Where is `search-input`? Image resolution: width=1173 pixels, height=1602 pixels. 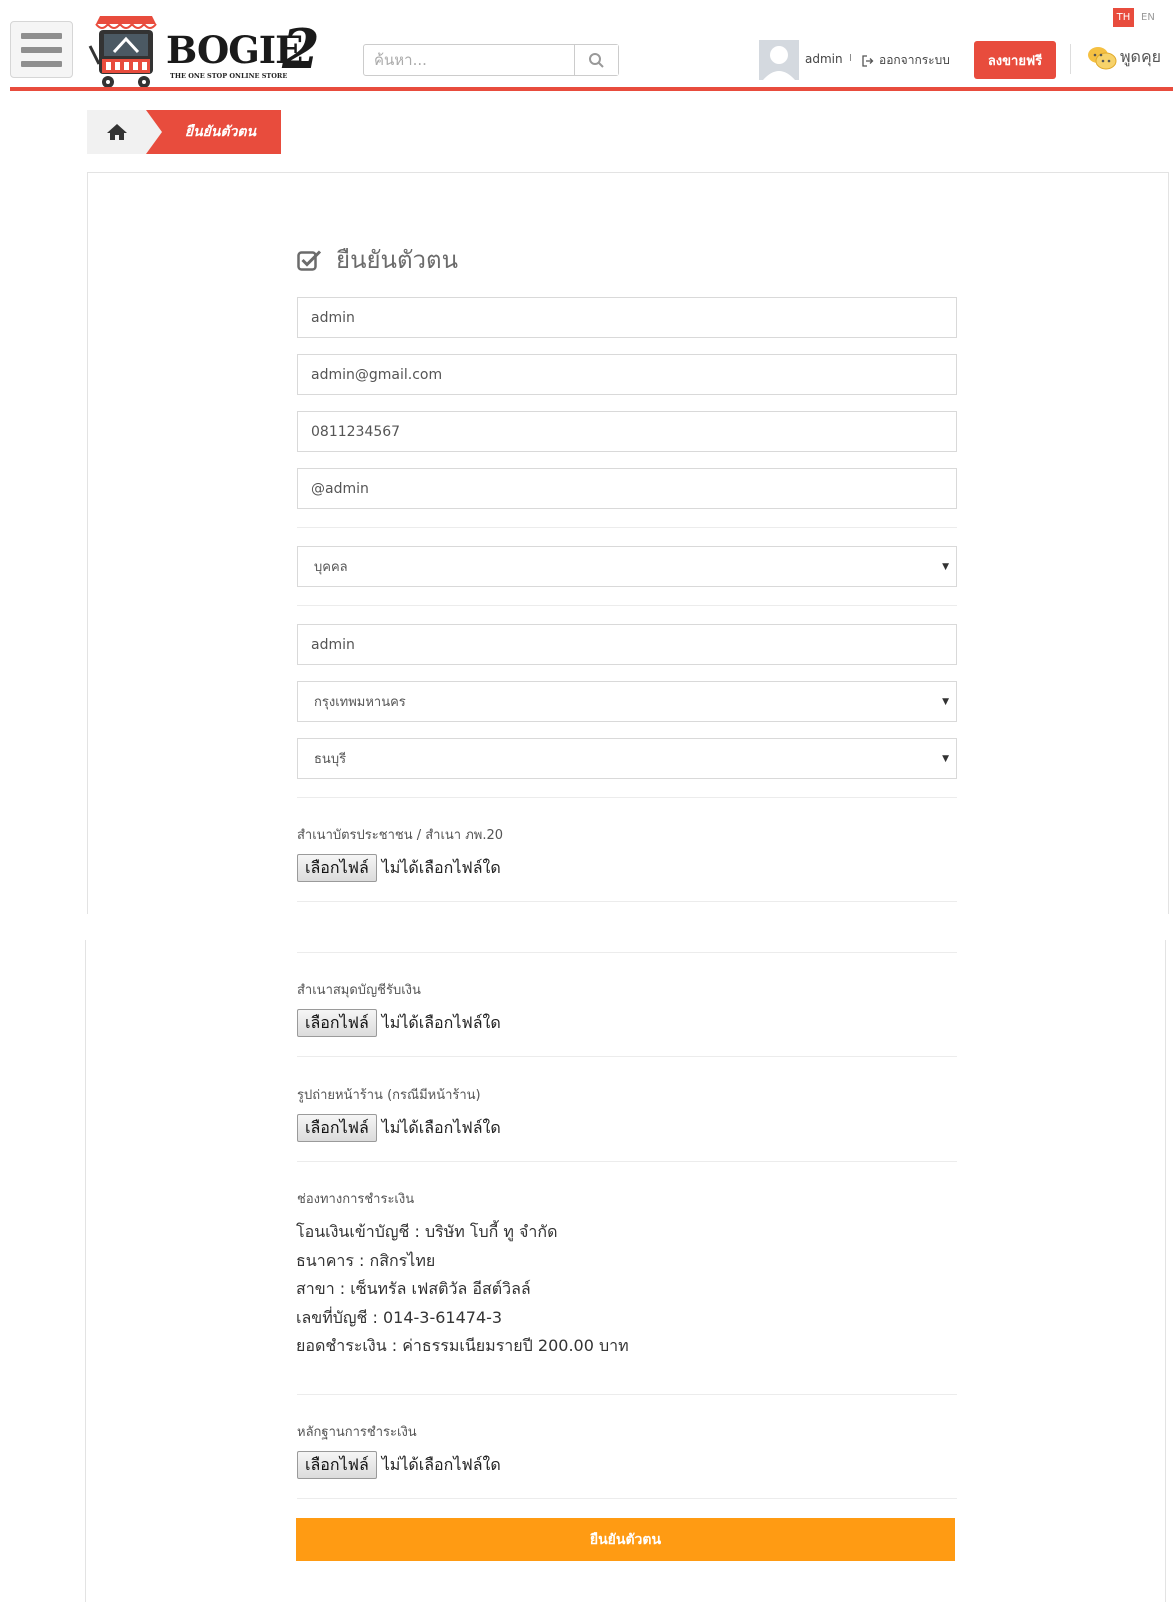 search-input is located at coordinates (469, 60).